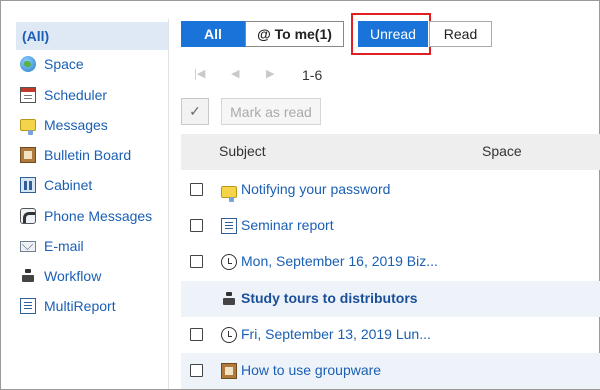 This screenshot has width=600, height=390. Describe the element at coordinates (76, 125) in the screenshot. I see `sidebar-item-label: Messages` at that location.